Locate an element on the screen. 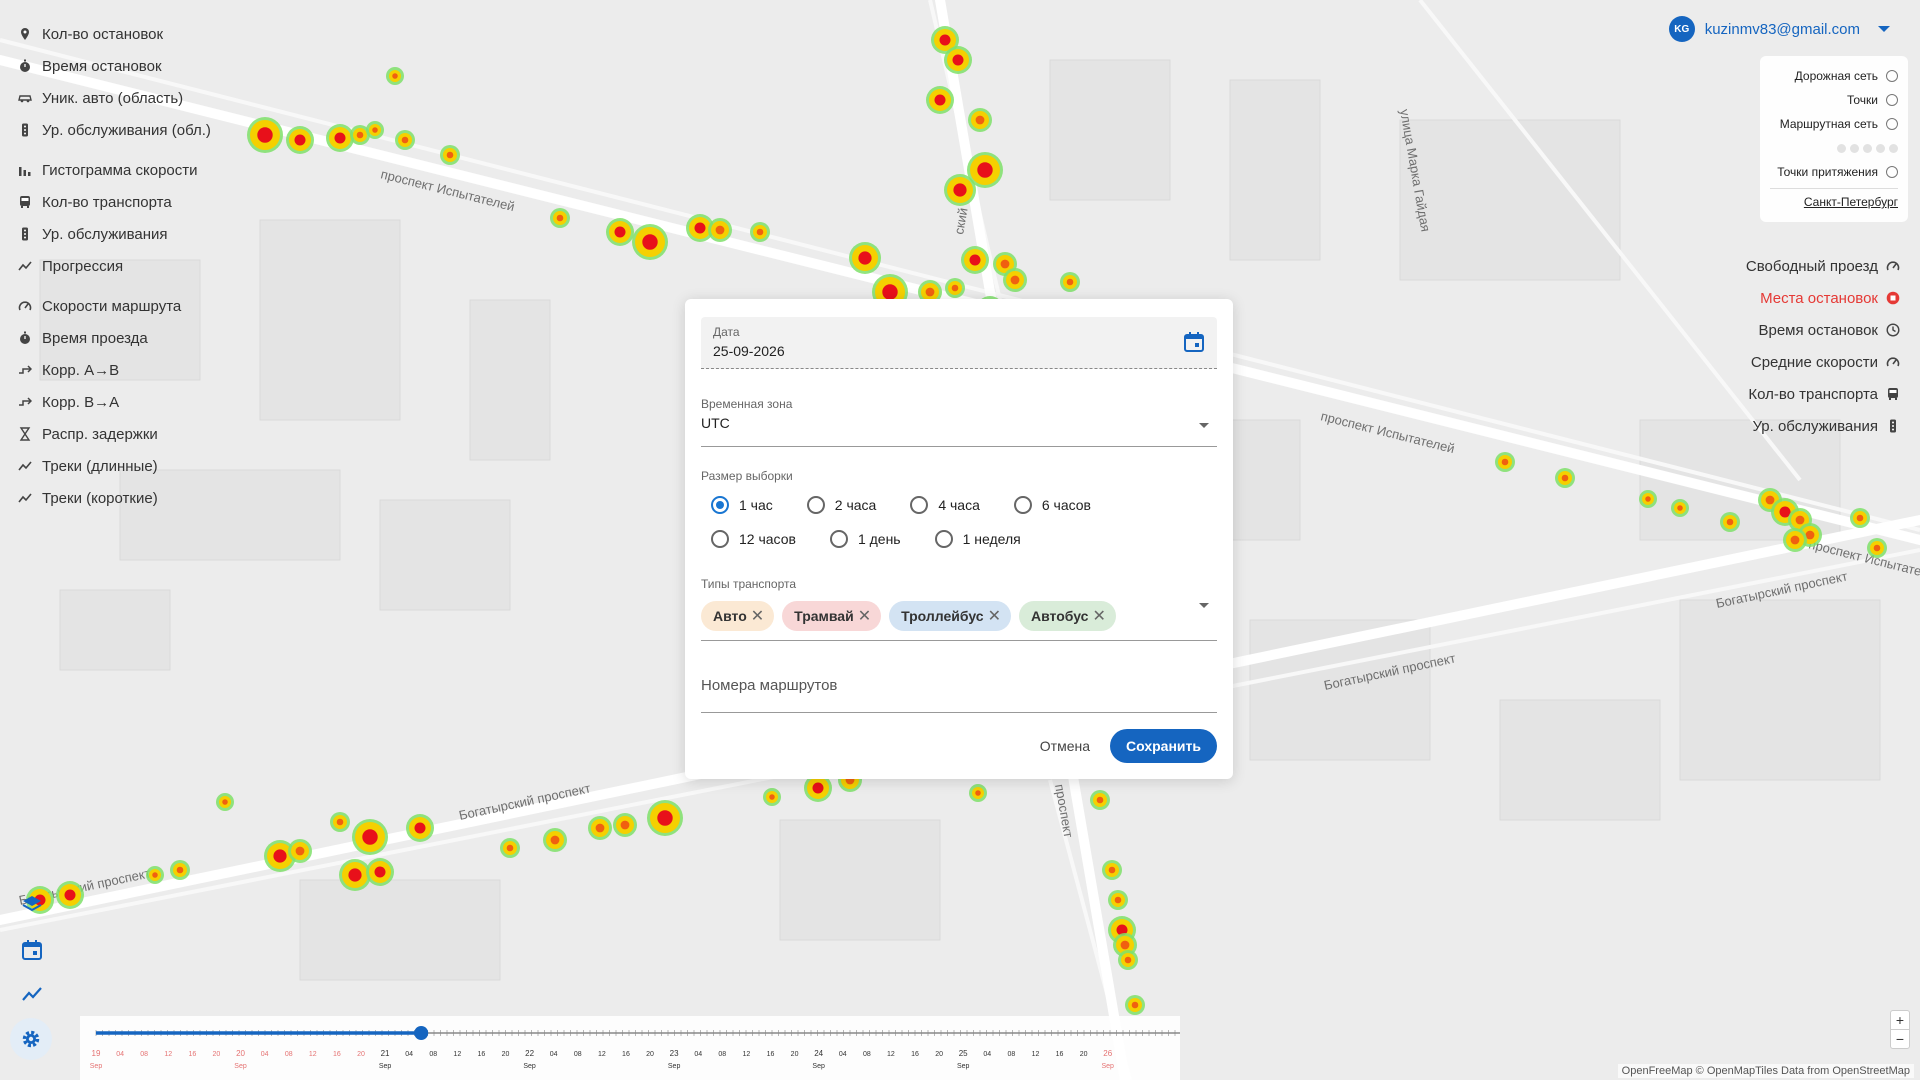 This screenshot has height=1080, width=1920. zoom-out-button: − is located at coordinates (1900, 1038).